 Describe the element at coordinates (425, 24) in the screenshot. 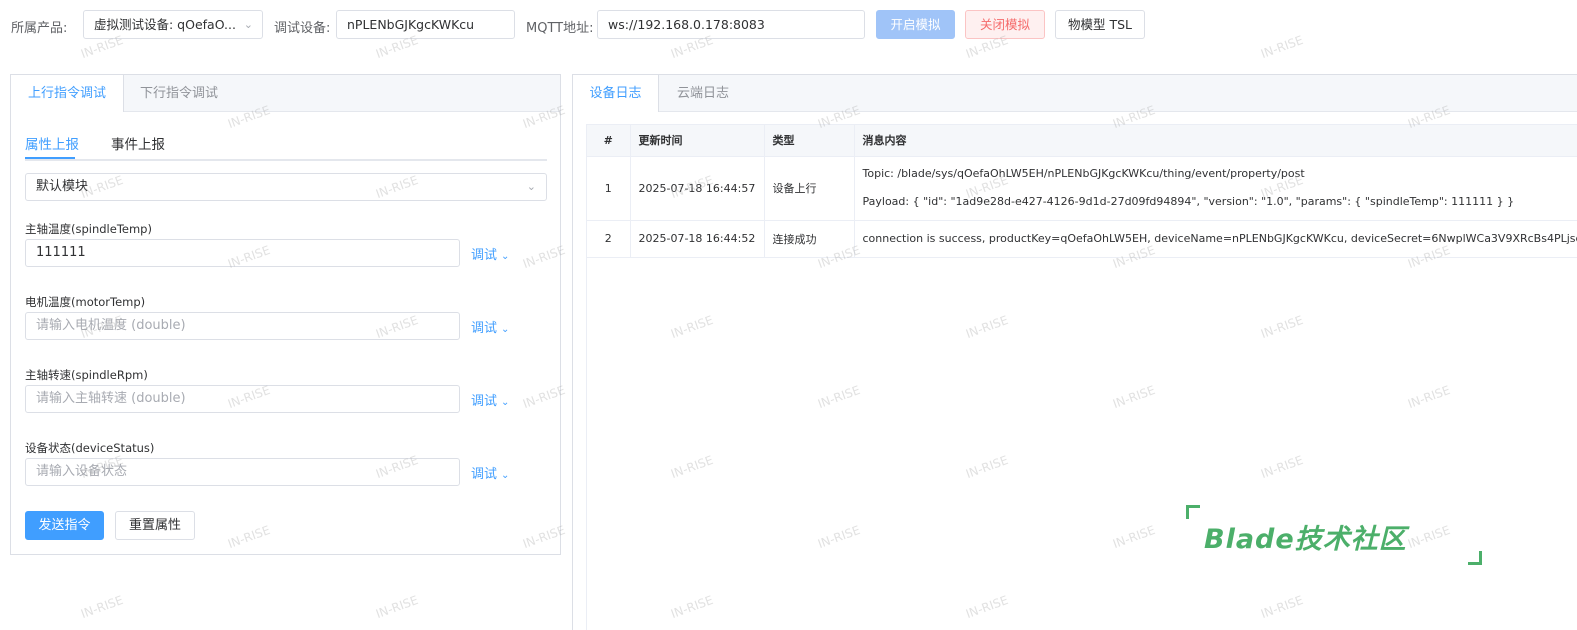

I see `device-field: nPLENbGJKgcKWKcu` at that location.